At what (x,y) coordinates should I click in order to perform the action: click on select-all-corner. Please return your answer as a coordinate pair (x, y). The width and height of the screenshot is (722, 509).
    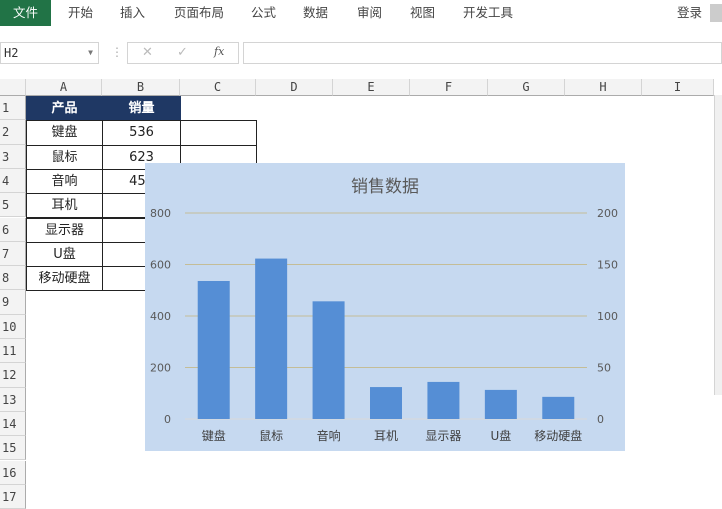
    Looking at the image, I should click on (13, 87).